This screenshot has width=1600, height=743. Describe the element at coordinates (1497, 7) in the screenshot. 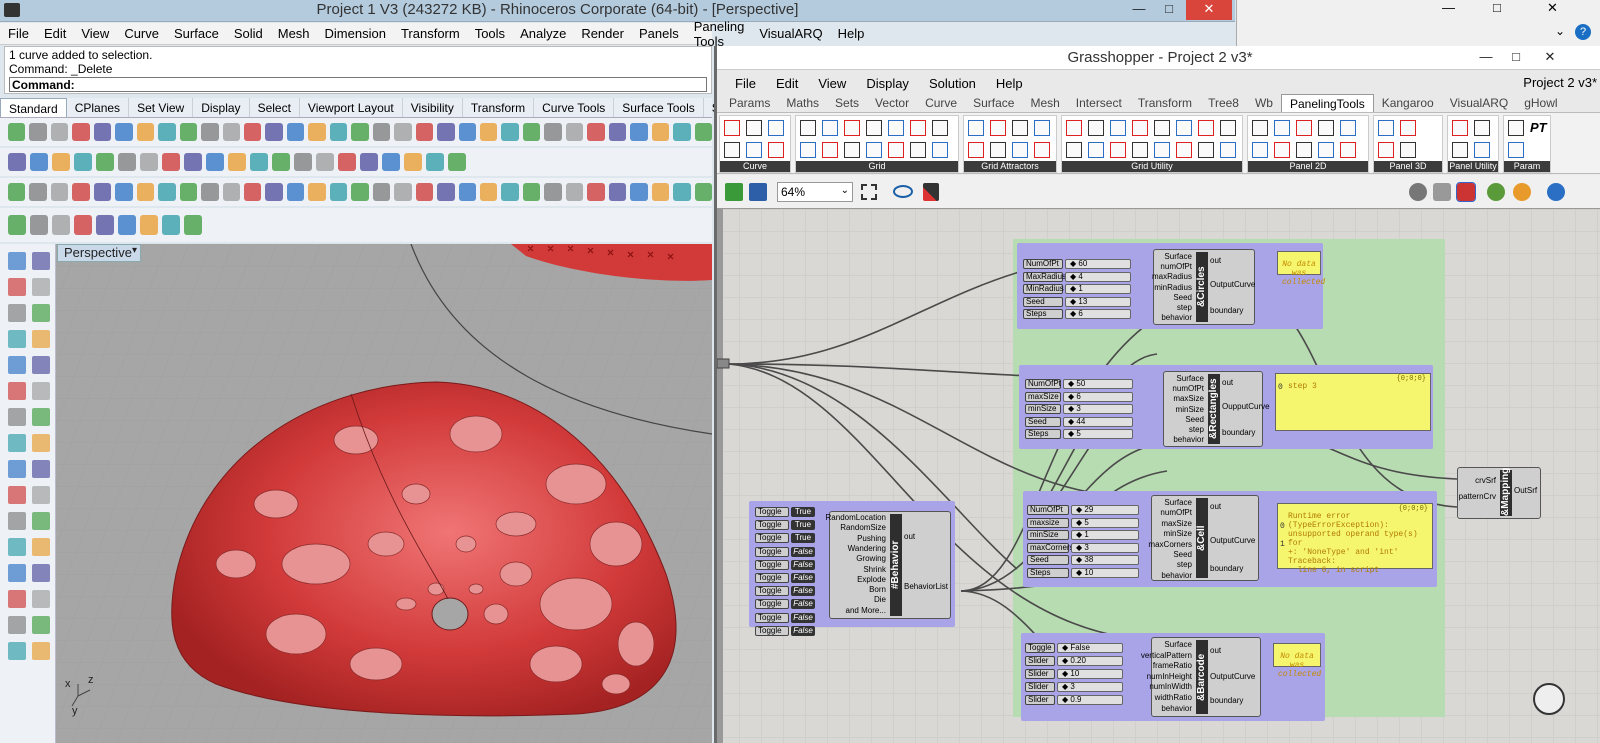

I see `maximize-icon: □` at that location.